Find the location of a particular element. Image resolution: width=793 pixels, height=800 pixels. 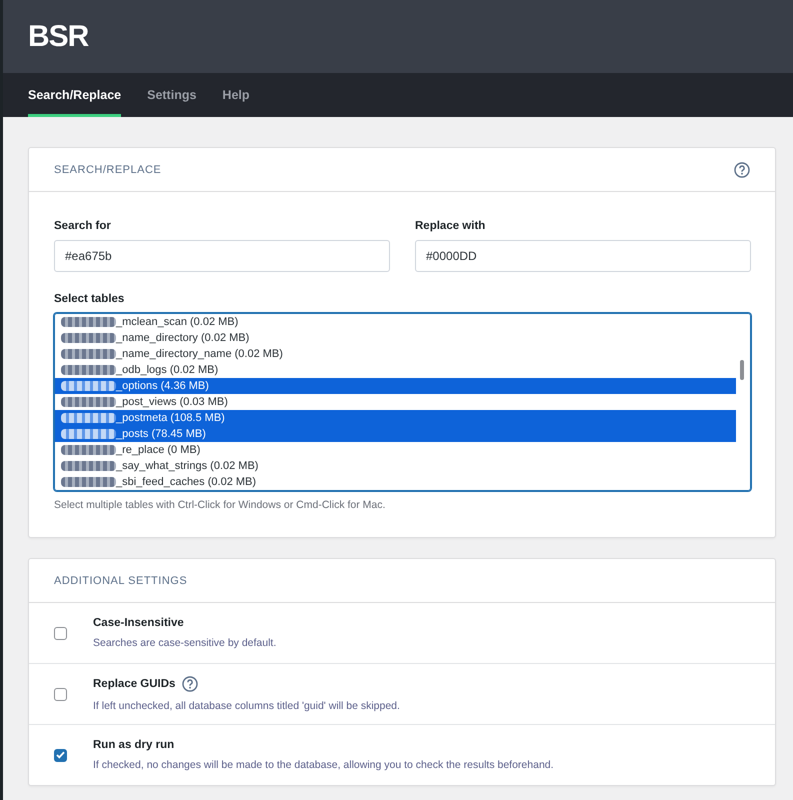

replace-label: Replace with is located at coordinates (450, 226).